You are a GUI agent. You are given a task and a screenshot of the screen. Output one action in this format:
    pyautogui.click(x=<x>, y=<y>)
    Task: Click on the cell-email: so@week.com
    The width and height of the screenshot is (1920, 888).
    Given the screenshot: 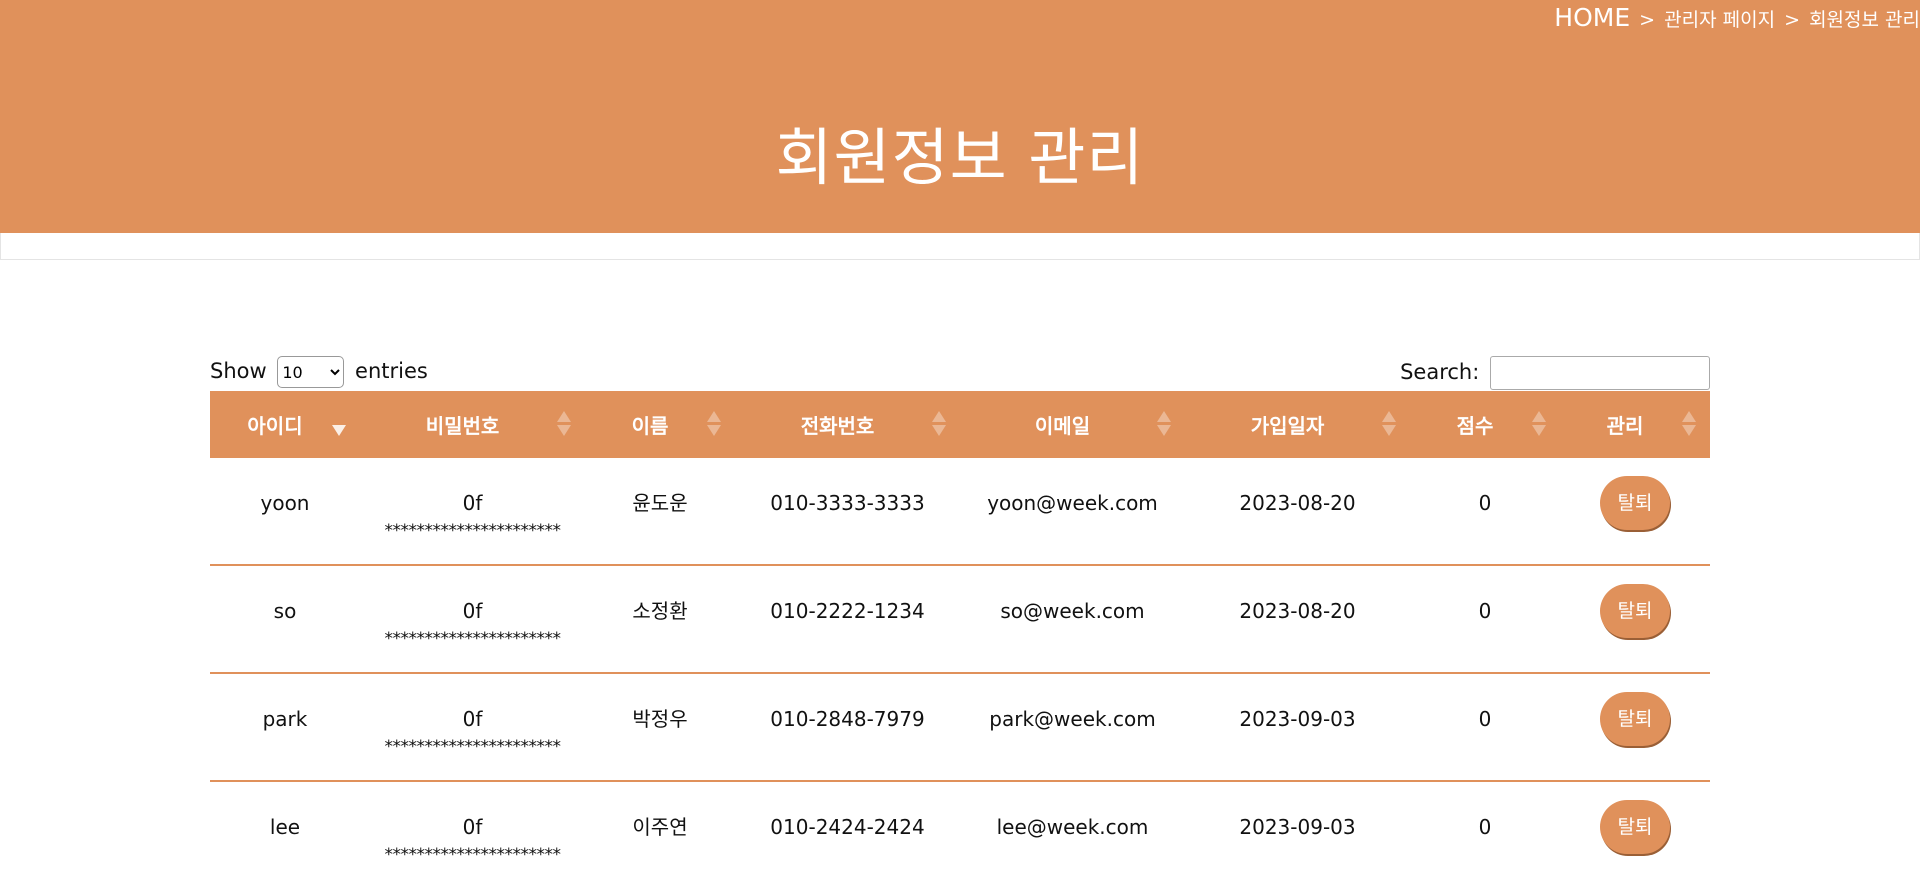 What is the action you would take?
    pyautogui.click(x=1072, y=611)
    